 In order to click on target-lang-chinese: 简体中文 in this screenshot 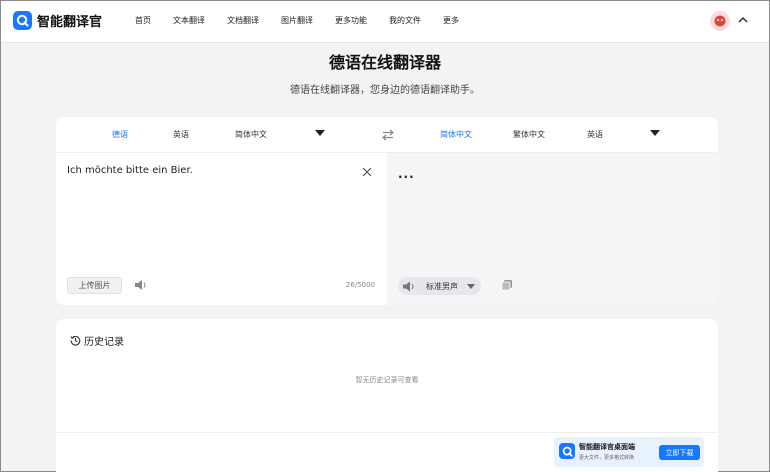, I will do `click(456, 134)`.